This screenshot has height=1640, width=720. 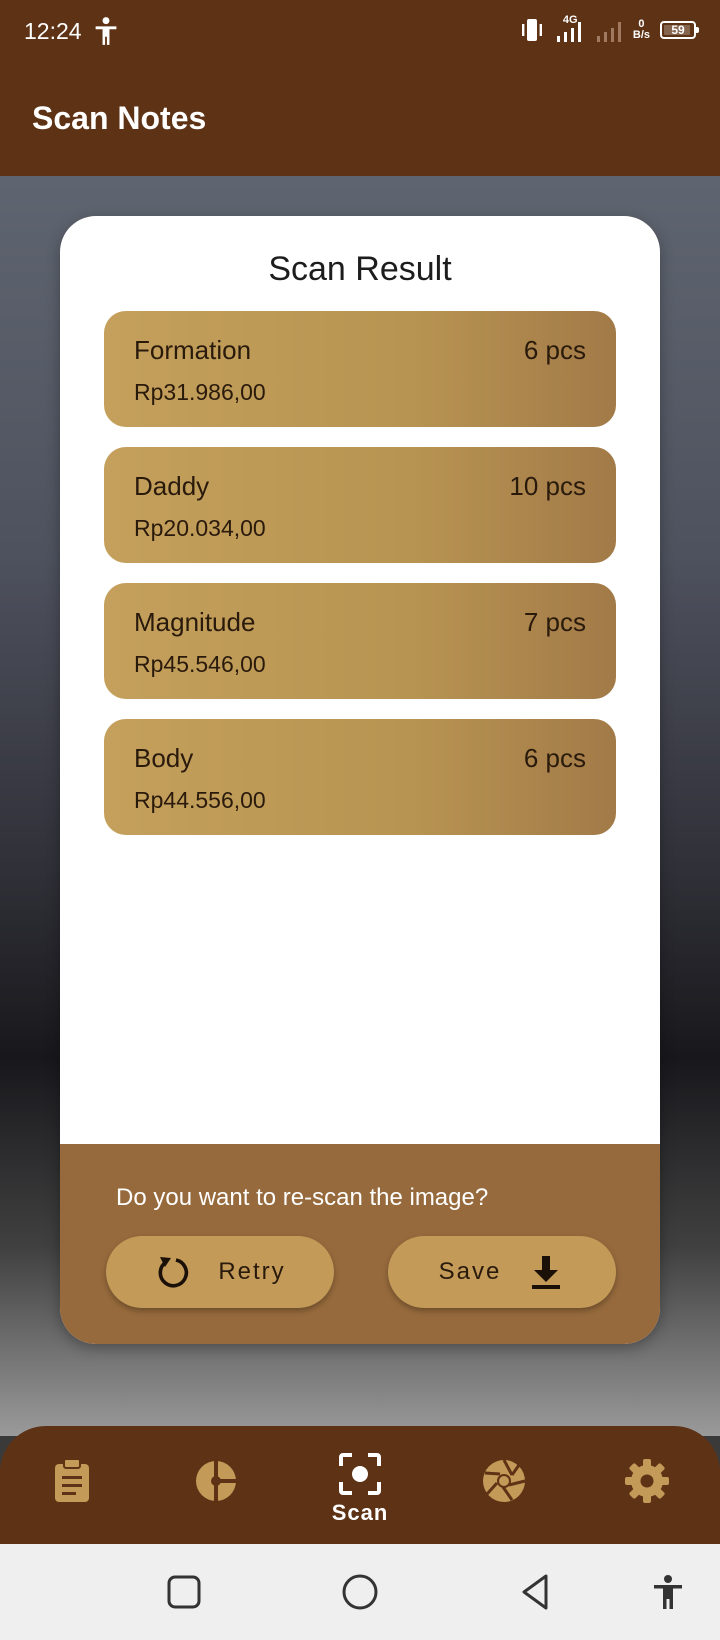 I want to click on signal-weak-icon, so click(x=608, y=32).